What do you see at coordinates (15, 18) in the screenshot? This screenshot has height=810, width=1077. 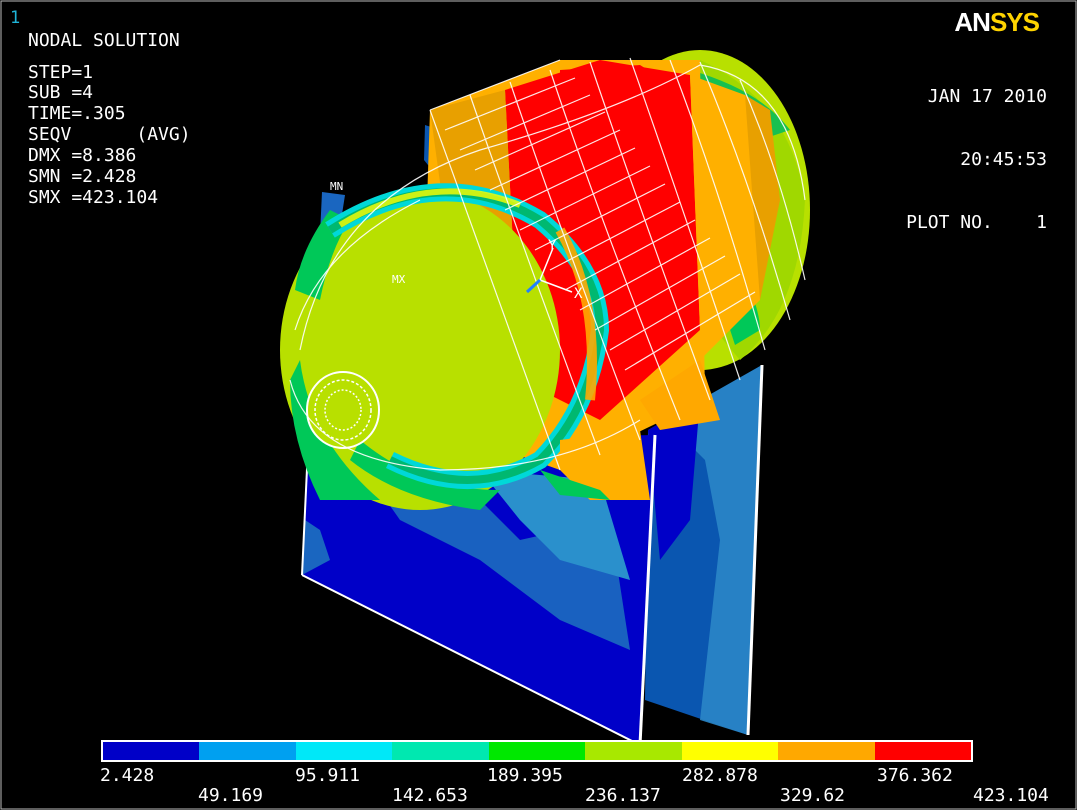 I see `window-number: 1` at bounding box center [15, 18].